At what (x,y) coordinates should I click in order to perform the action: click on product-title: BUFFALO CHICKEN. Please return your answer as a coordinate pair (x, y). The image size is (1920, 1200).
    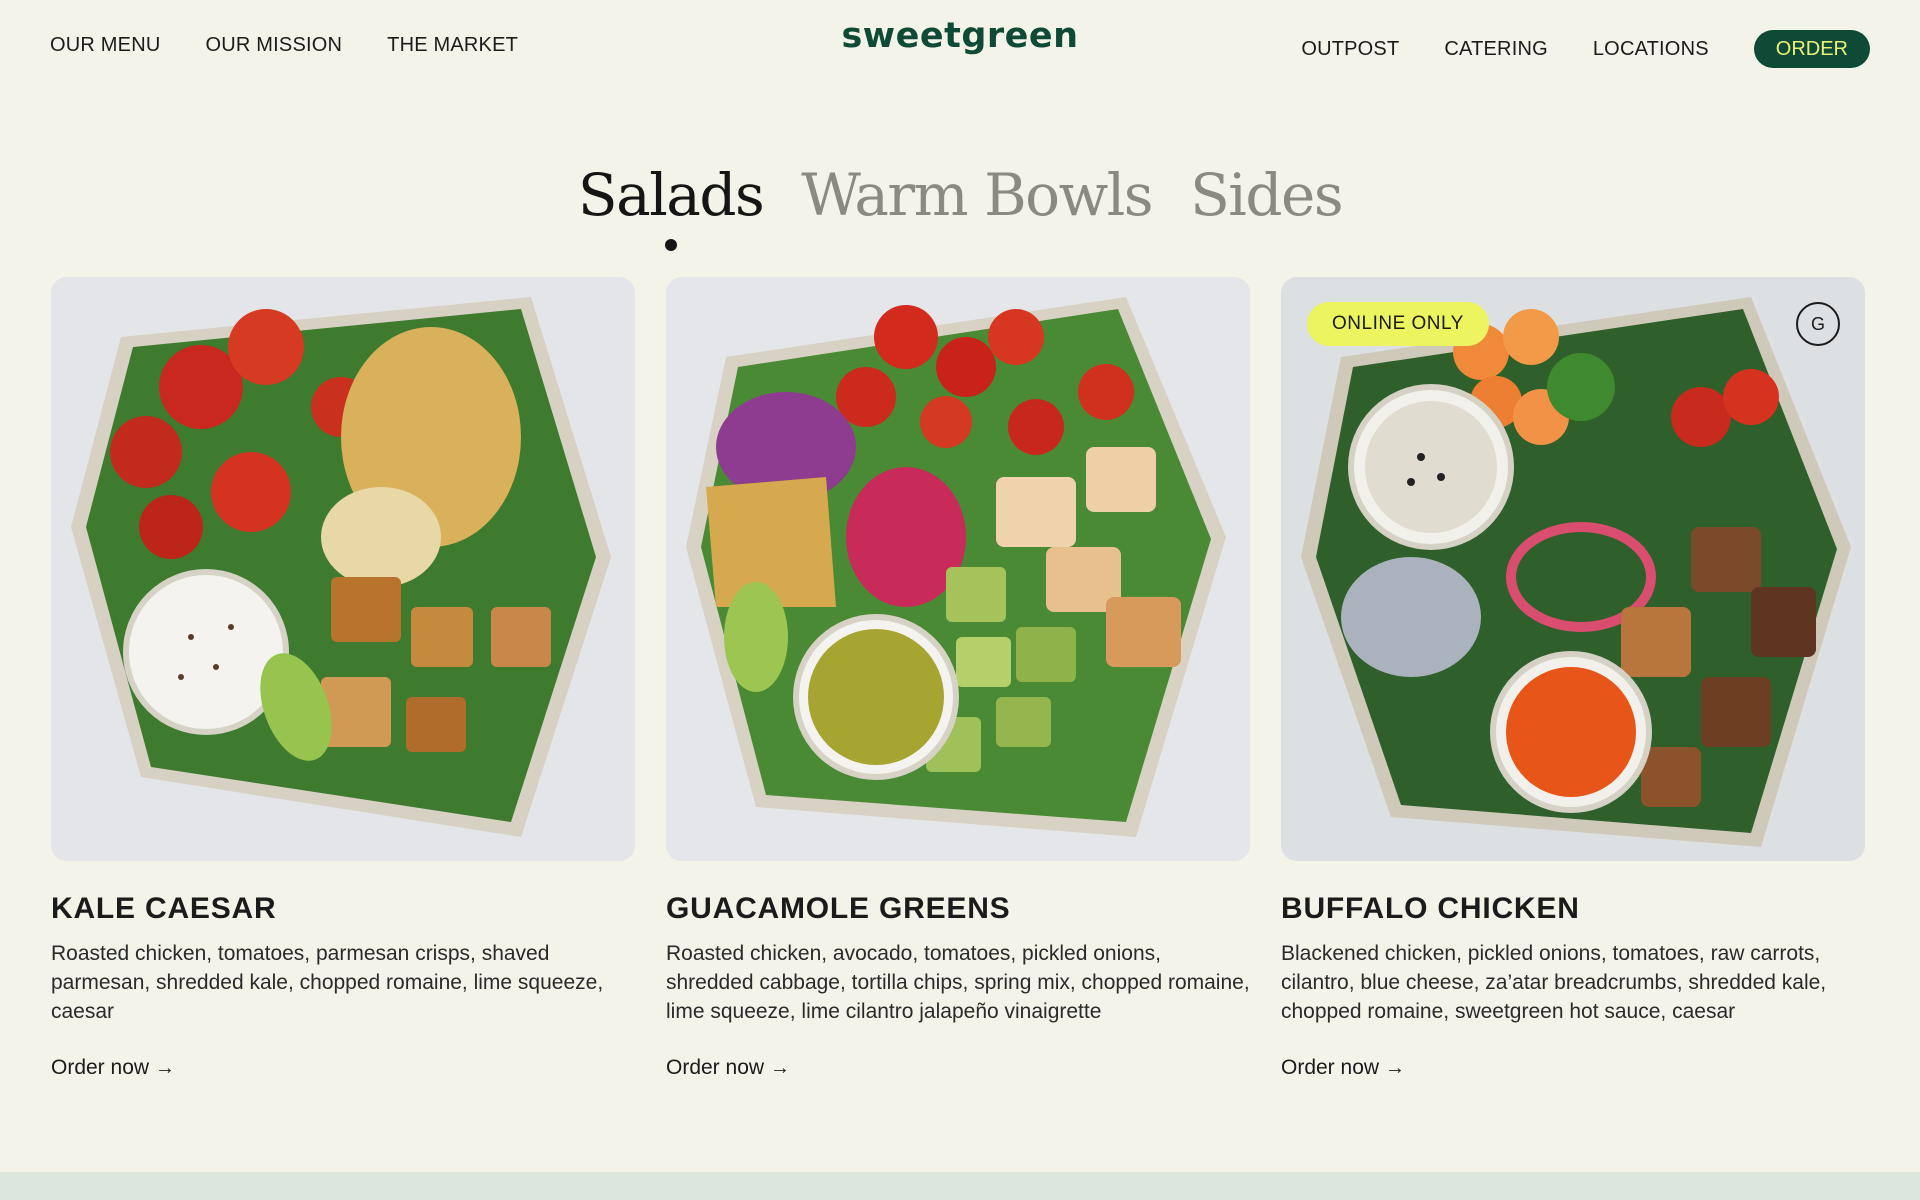
    Looking at the image, I should click on (1430, 908).